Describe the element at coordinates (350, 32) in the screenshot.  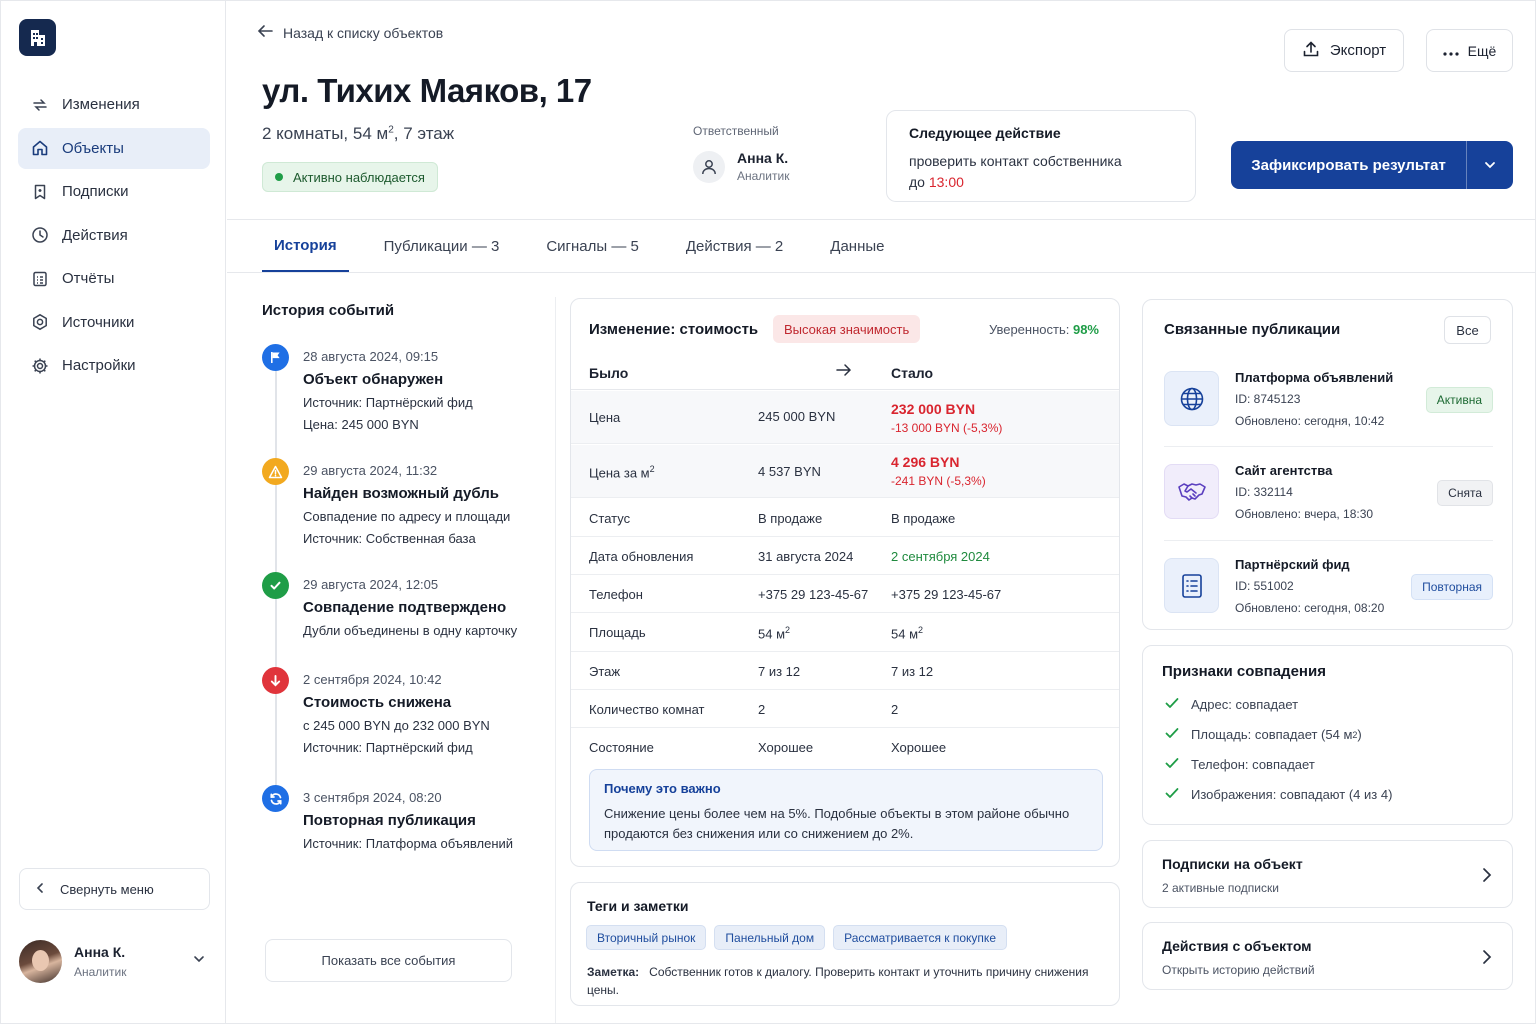
I see `back-link: Назад к списку объектов` at that location.